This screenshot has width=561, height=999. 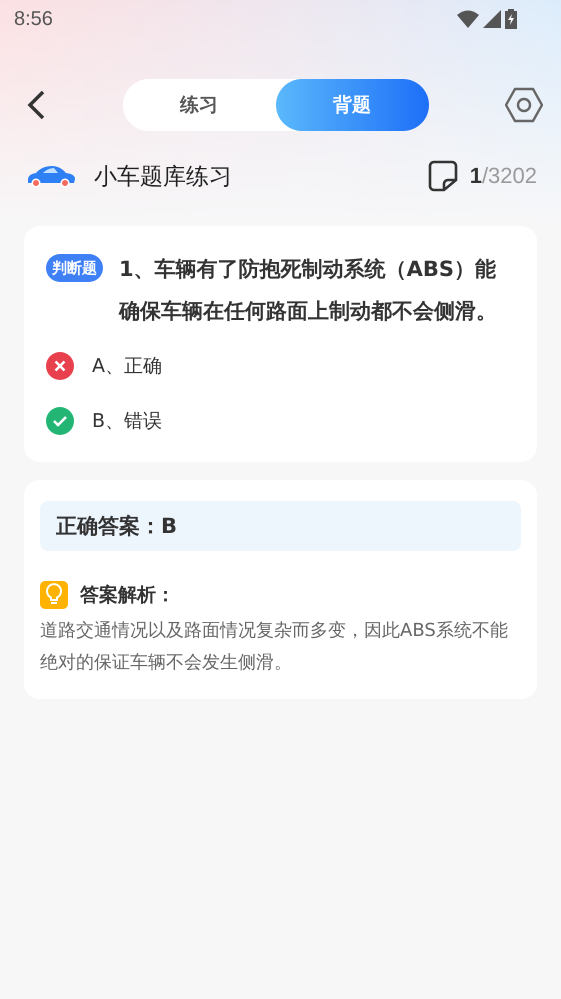 What do you see at coordinates (54, 595) in the screenshot?
I see `lightbulb-icon` at bounding box center [54, 595].